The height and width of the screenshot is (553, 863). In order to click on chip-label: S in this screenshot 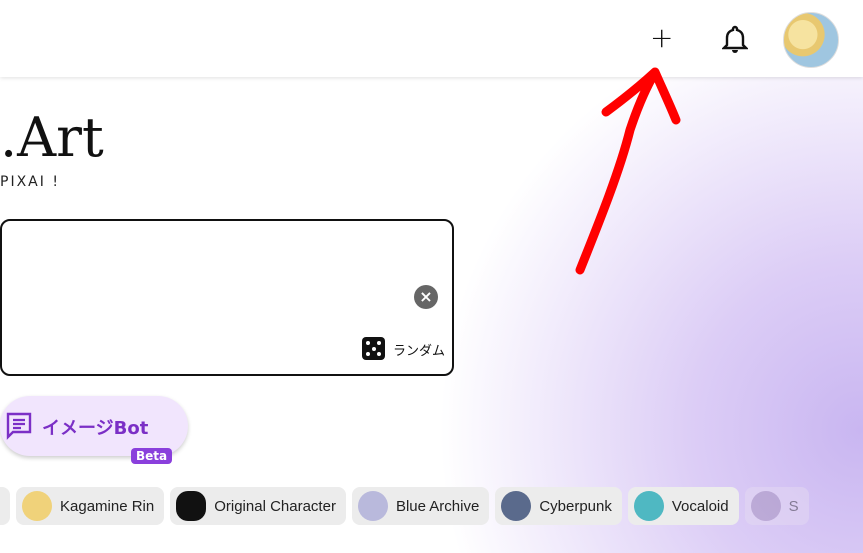, I will do `click(793, 506)`.